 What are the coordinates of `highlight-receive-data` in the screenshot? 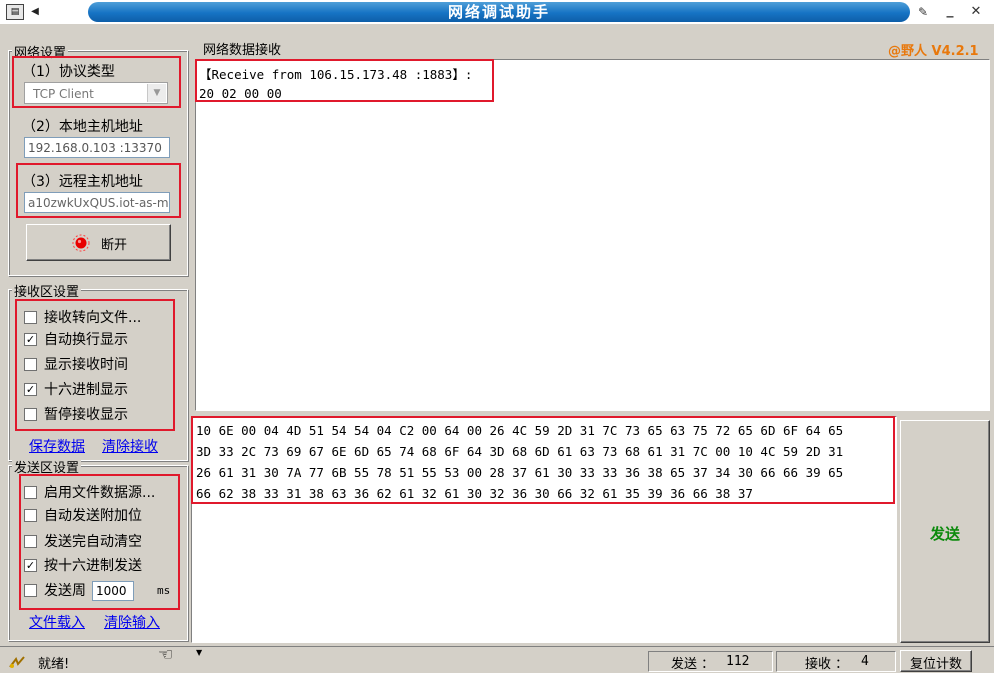 It's located at (344, 80).